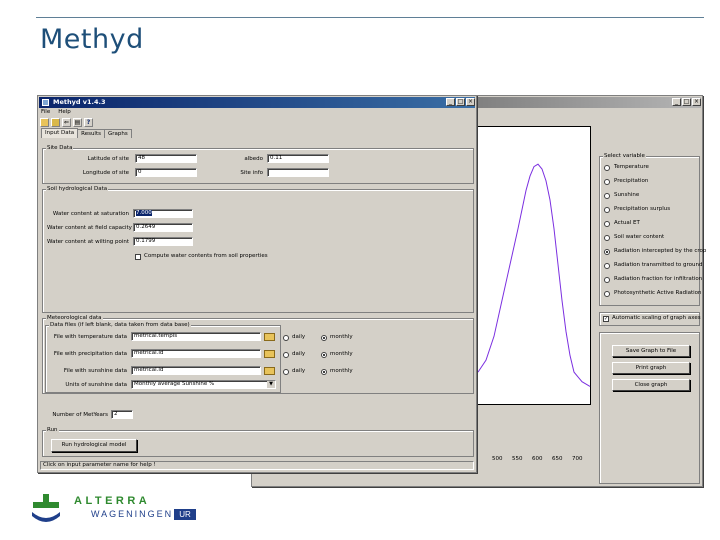  Describe the element at coordinates (87, 337) in the screenshot. I see `temperature-file-label: File with temperature data` at that location.